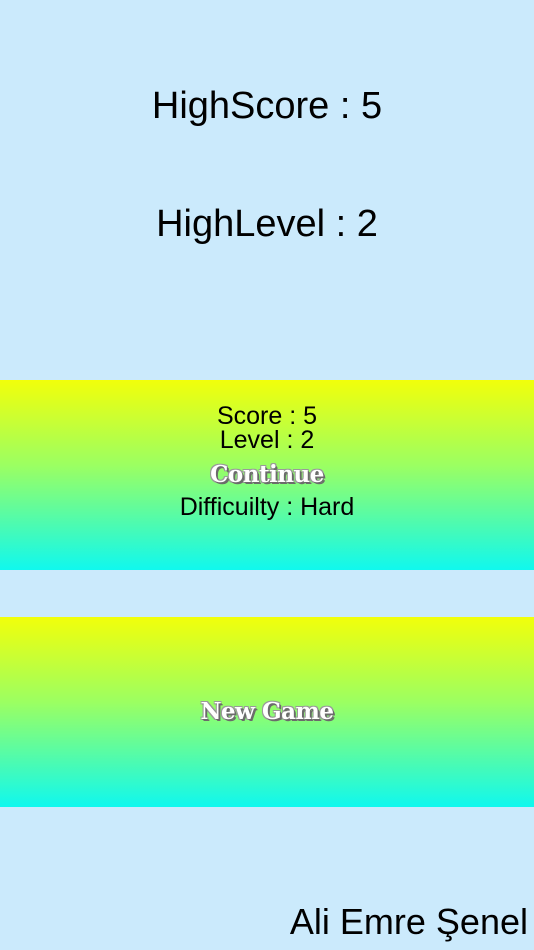 The image size is (534, 950). I want to click on difficulty-text: Difficuilty : Hard, so click(267, 507).